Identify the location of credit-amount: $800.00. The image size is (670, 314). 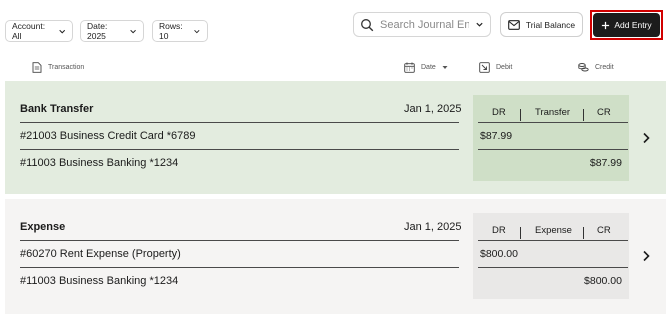
(603, 281).